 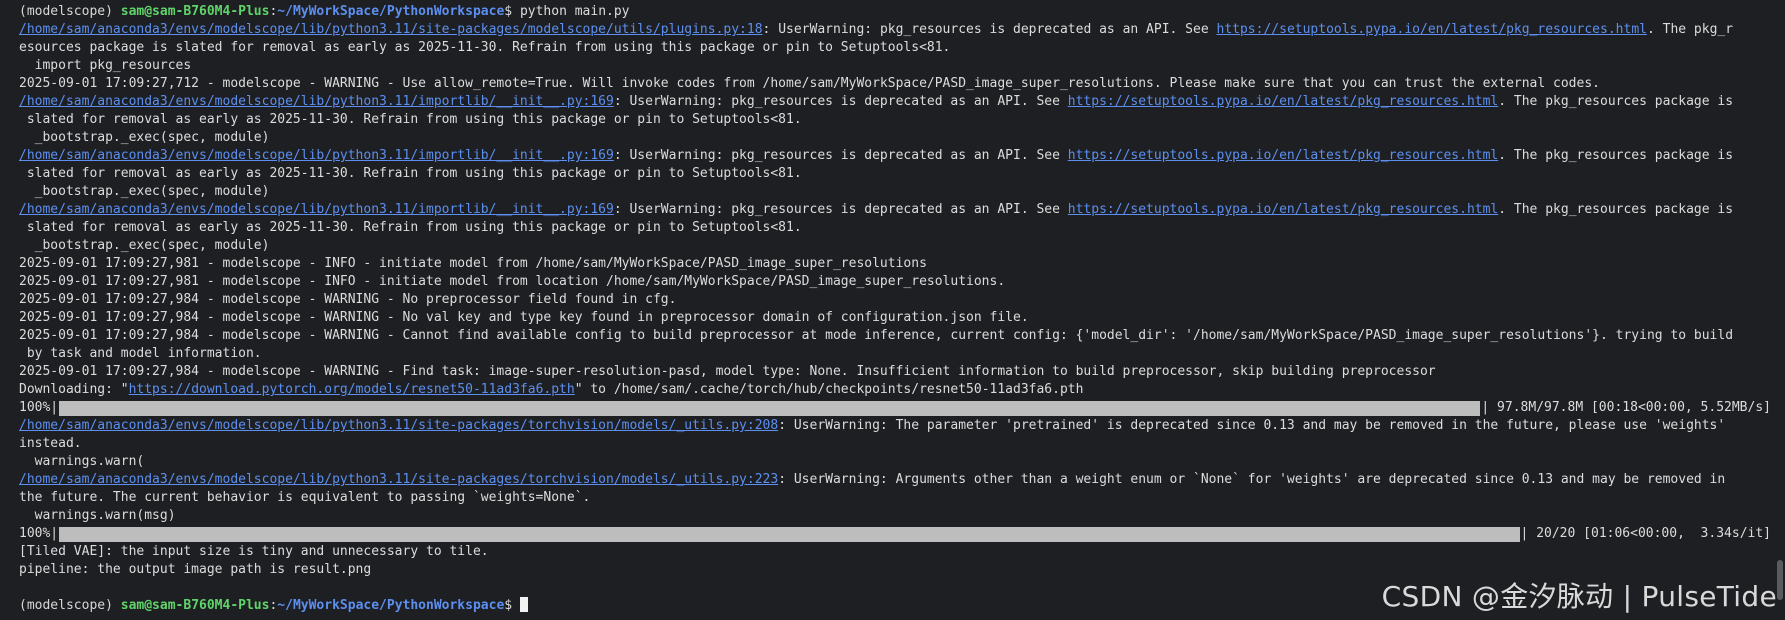 What do you see at coordinates (97, 515) in the screenshot?
I see `output-line: warnings.warn(msg)` at bounding box center [97, 515].